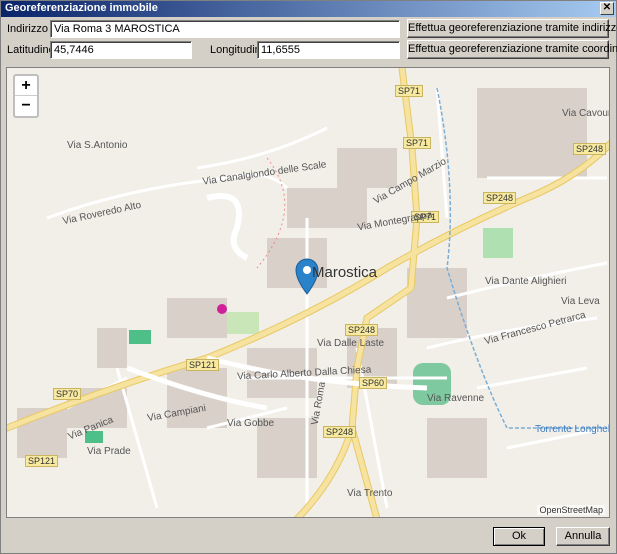  I want to click on map-attribution: OpenStreetMap, so click(571, 510).